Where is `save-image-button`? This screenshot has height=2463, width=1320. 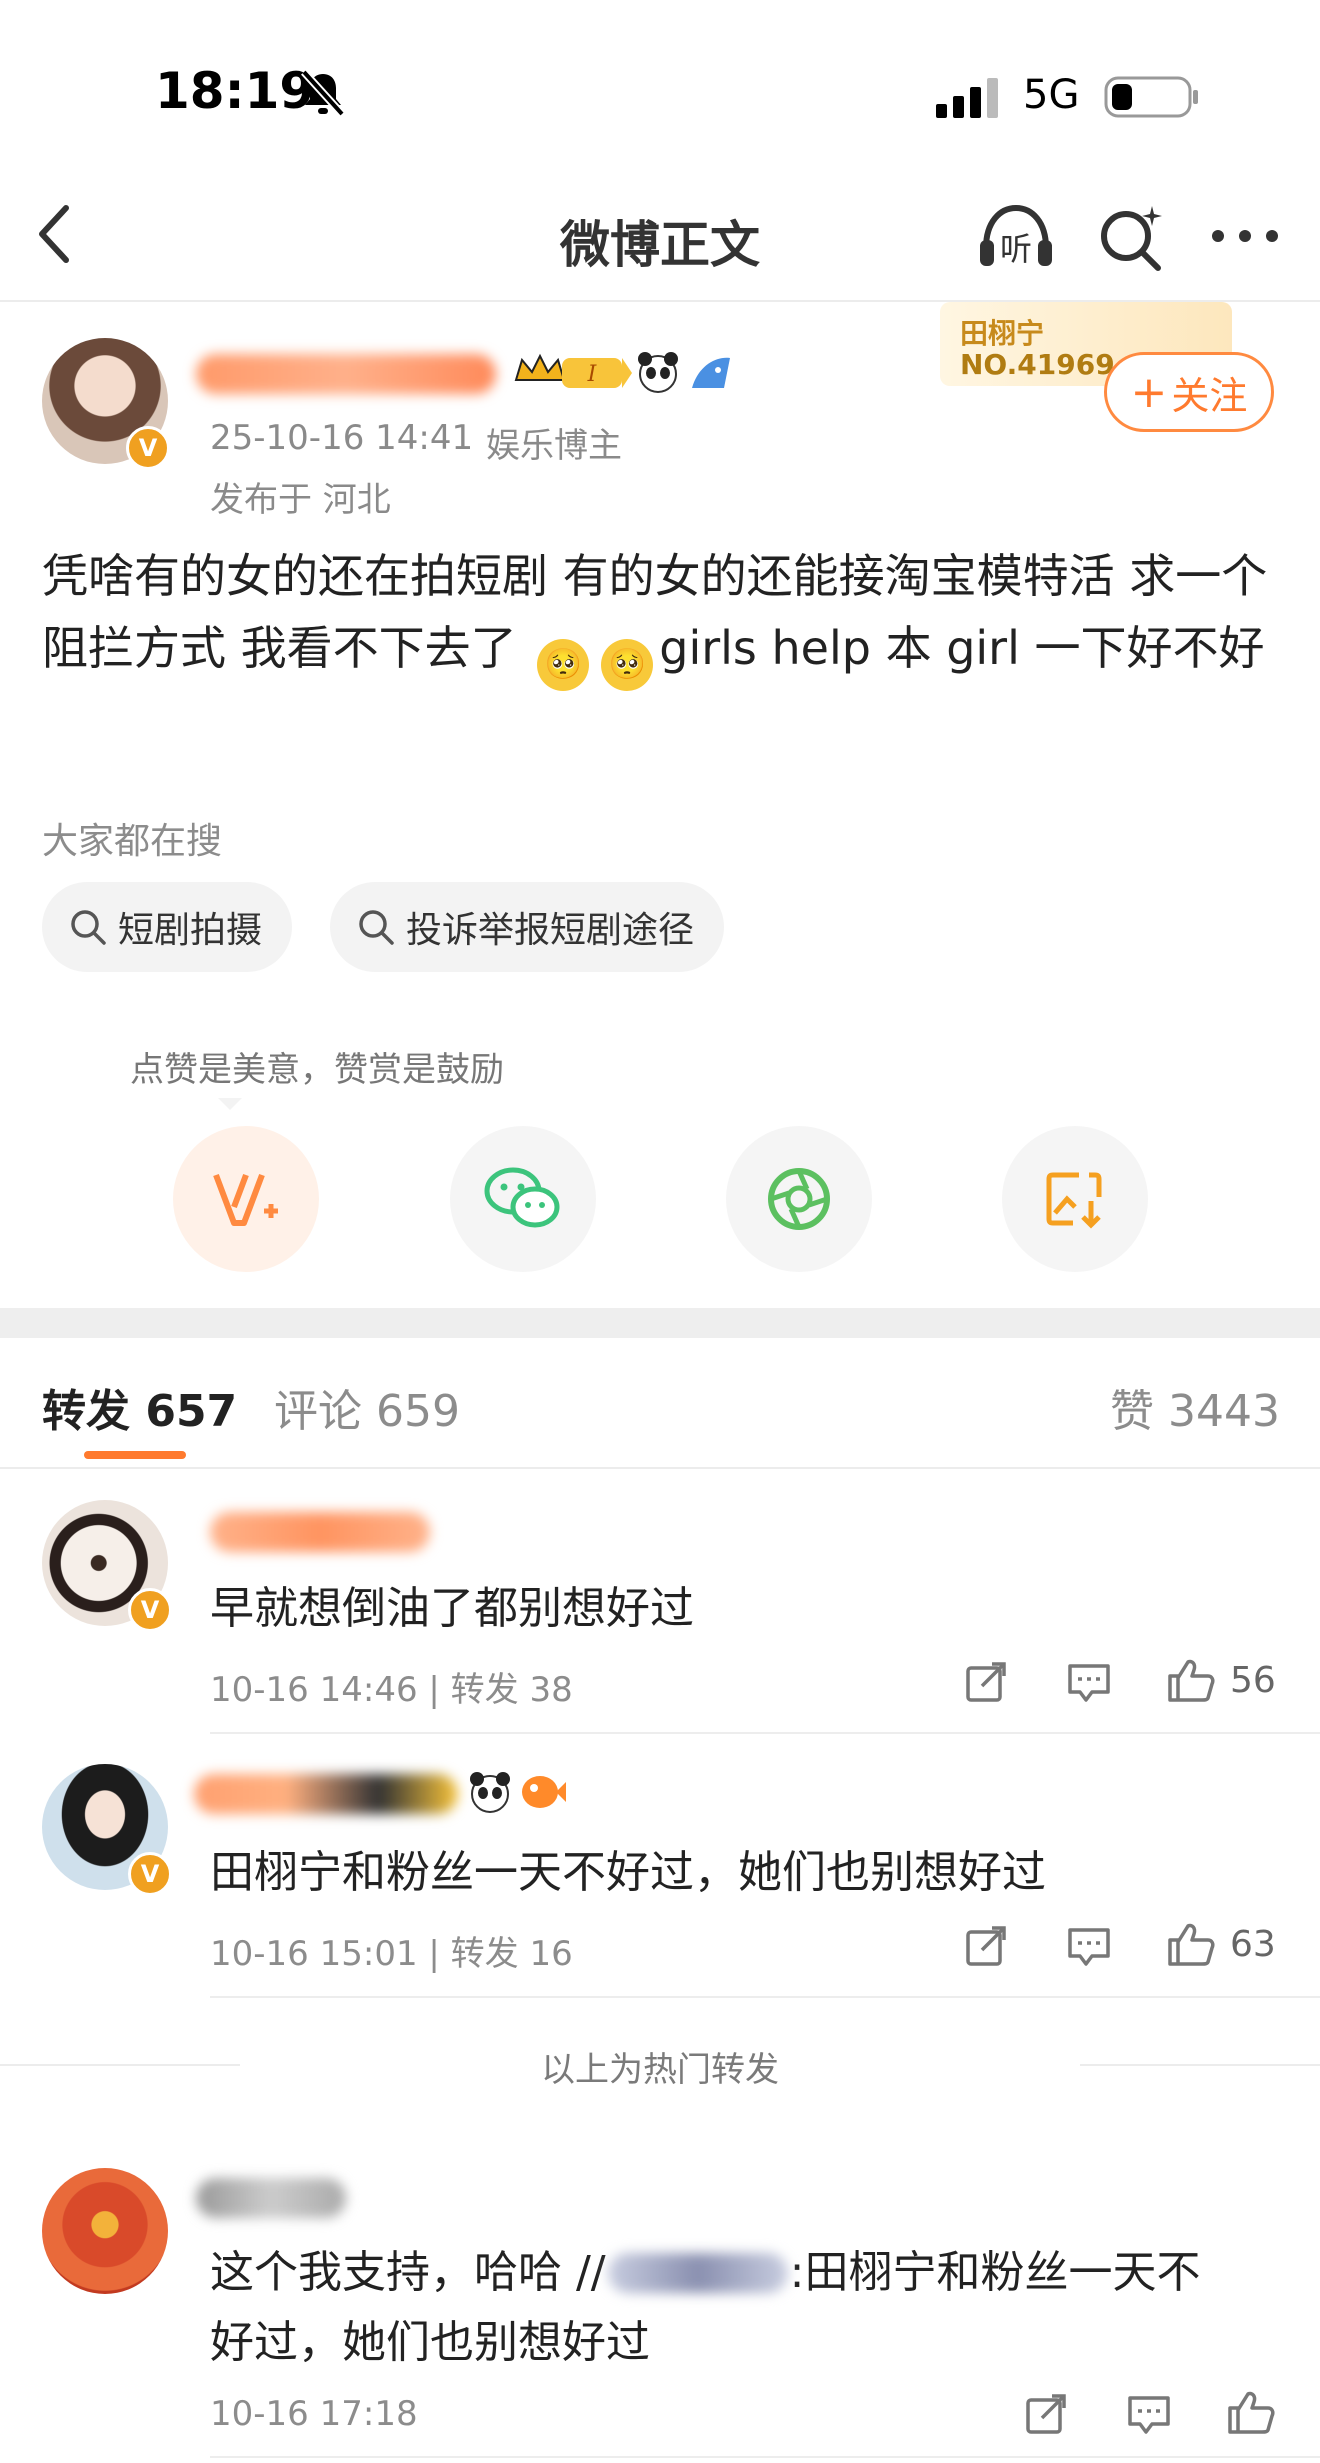
save-image-button is located at coordinates (1075, 1199).